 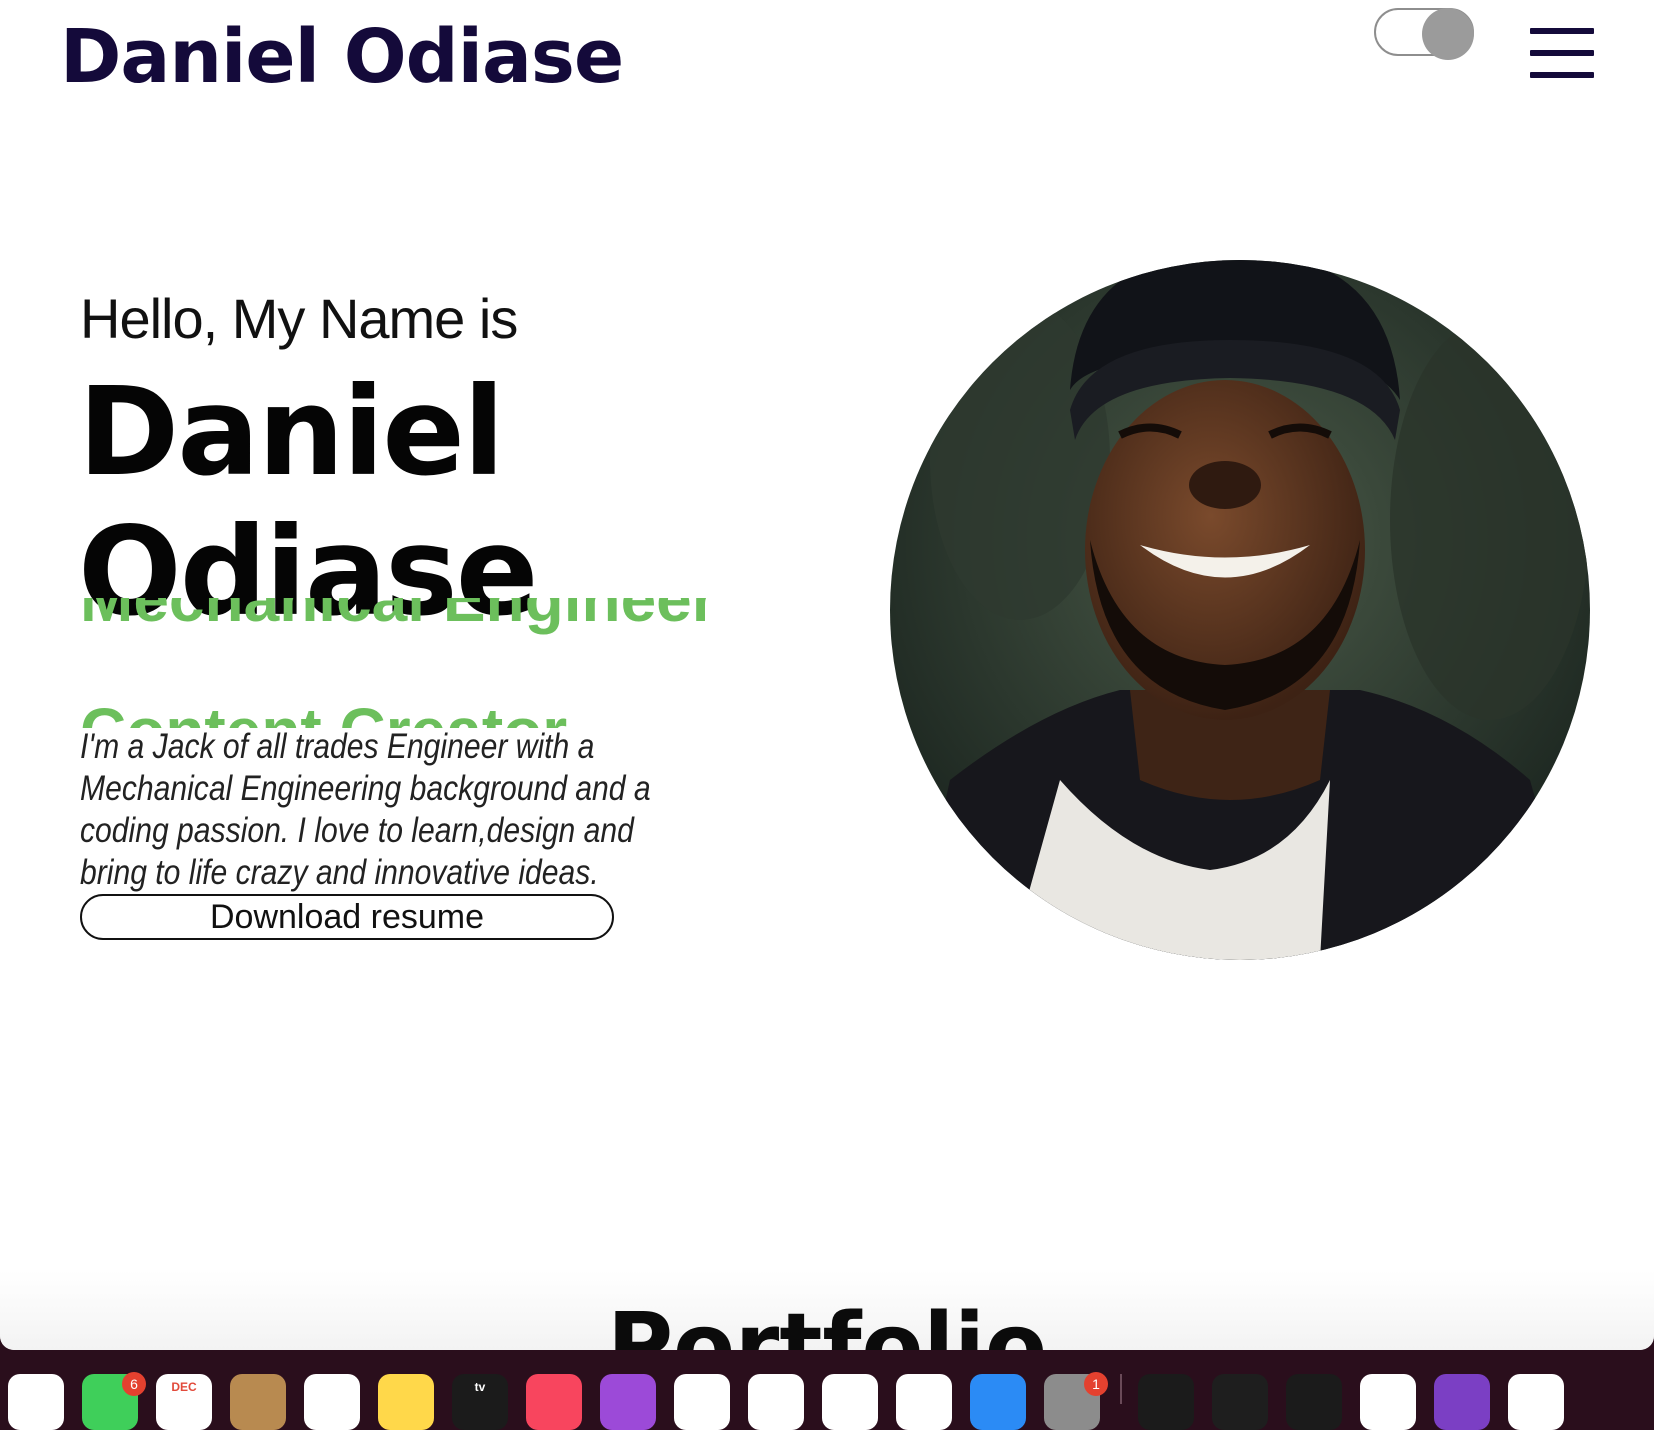 I want to click on portfolio-heading: Portfolio, so click(x=827, y=1322).